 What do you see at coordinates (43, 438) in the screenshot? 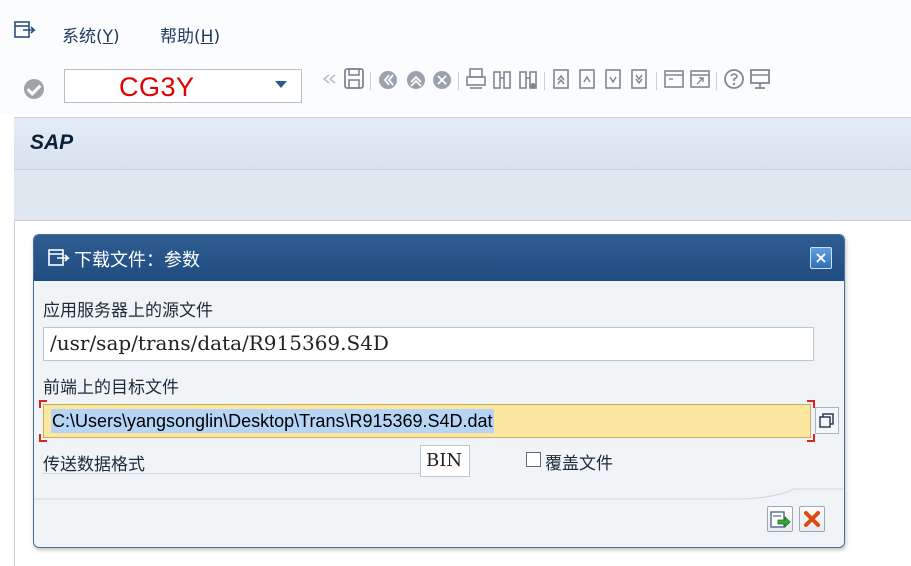
I see `required-marker-bl` at bounding box center [43, 438].